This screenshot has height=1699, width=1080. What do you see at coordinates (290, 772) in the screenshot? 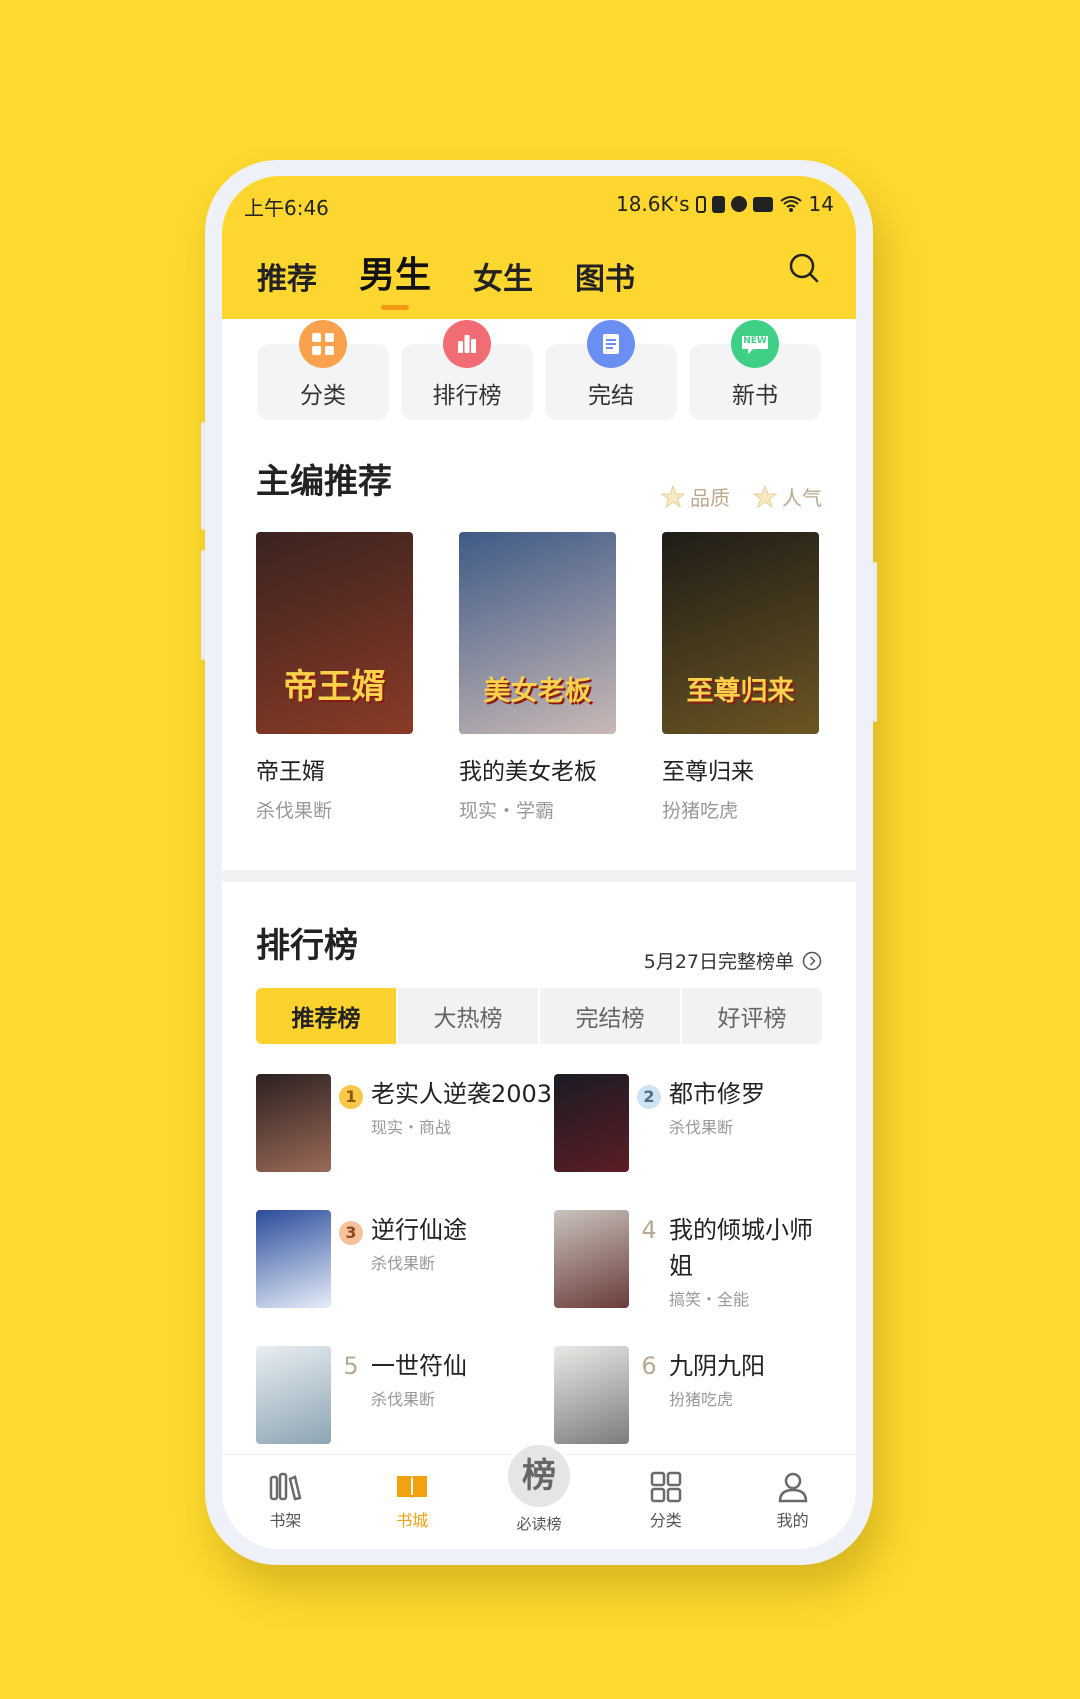
I see `book-title: 帝王婿` at bounding box center [290, 772].